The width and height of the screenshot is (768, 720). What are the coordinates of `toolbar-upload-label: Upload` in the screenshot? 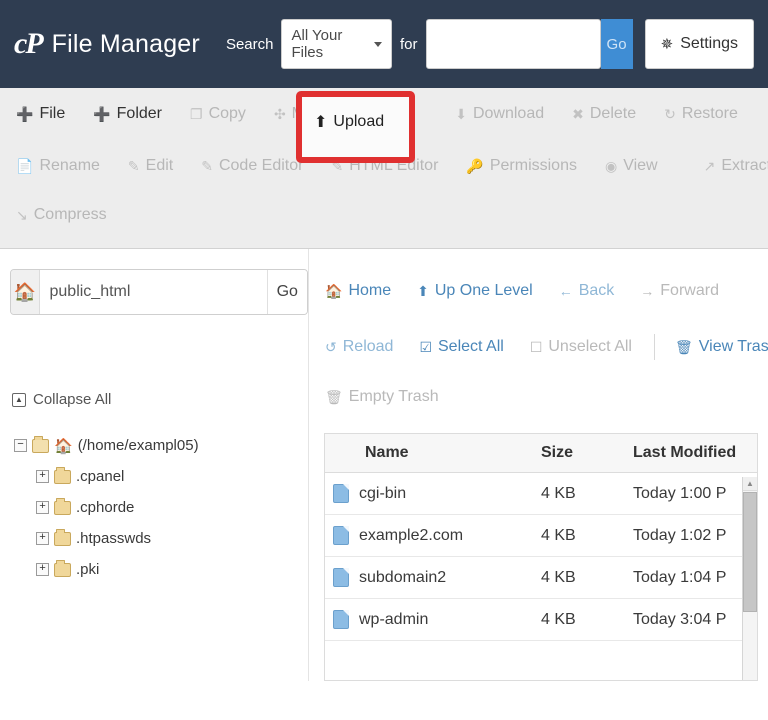 It's located at (359, 121).